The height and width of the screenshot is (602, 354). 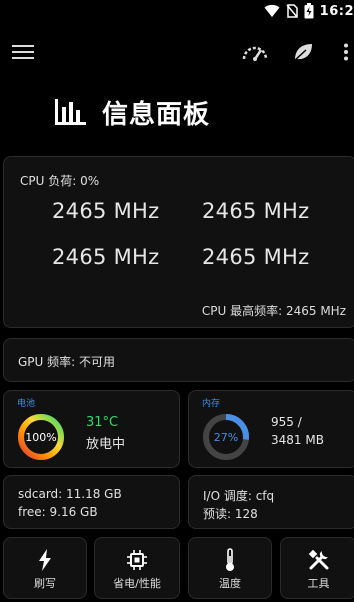 What do you see at coordinates (26, 404) in the screenshot?
I see `battery-label: 电池` at bounding box center [26, 404].